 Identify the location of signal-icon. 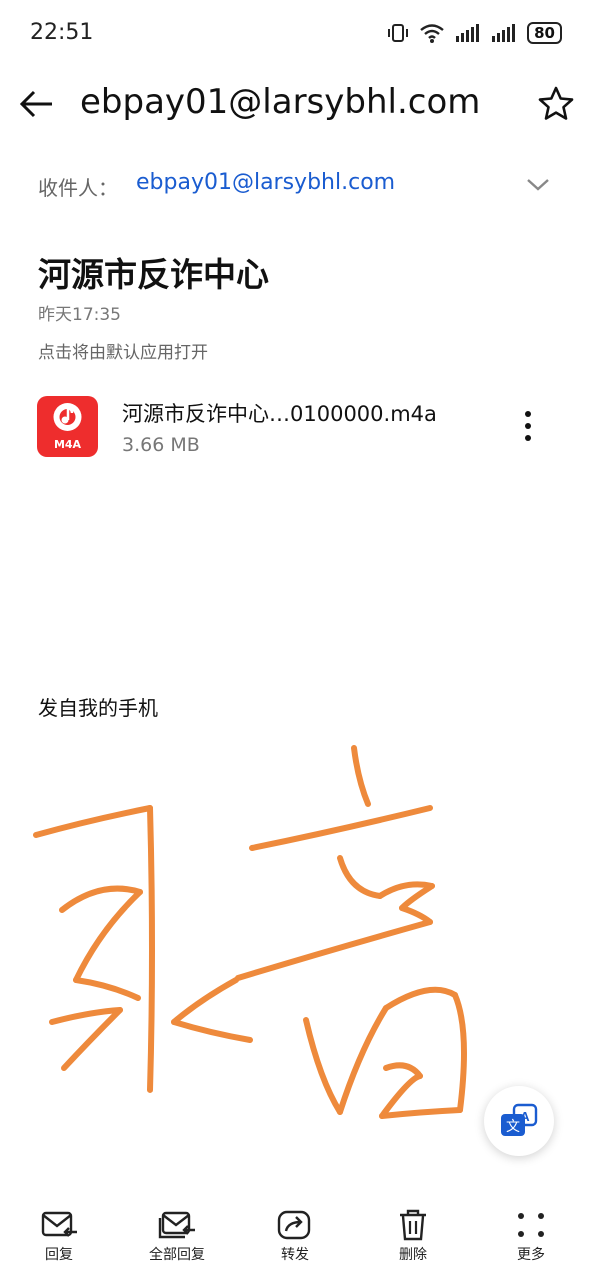
(468, 33).